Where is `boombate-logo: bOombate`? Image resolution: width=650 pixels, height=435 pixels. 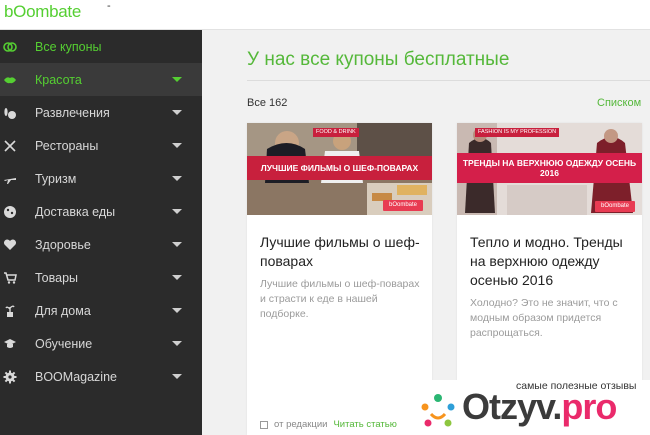 boombate-logo: bOombate is located at coordinates (42, 12).